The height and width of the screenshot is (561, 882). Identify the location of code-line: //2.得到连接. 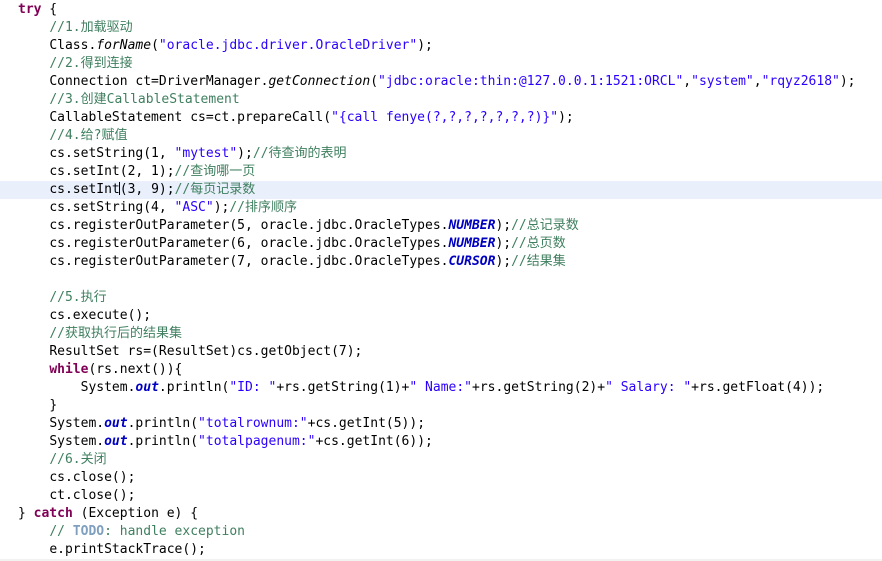
(441, 64).